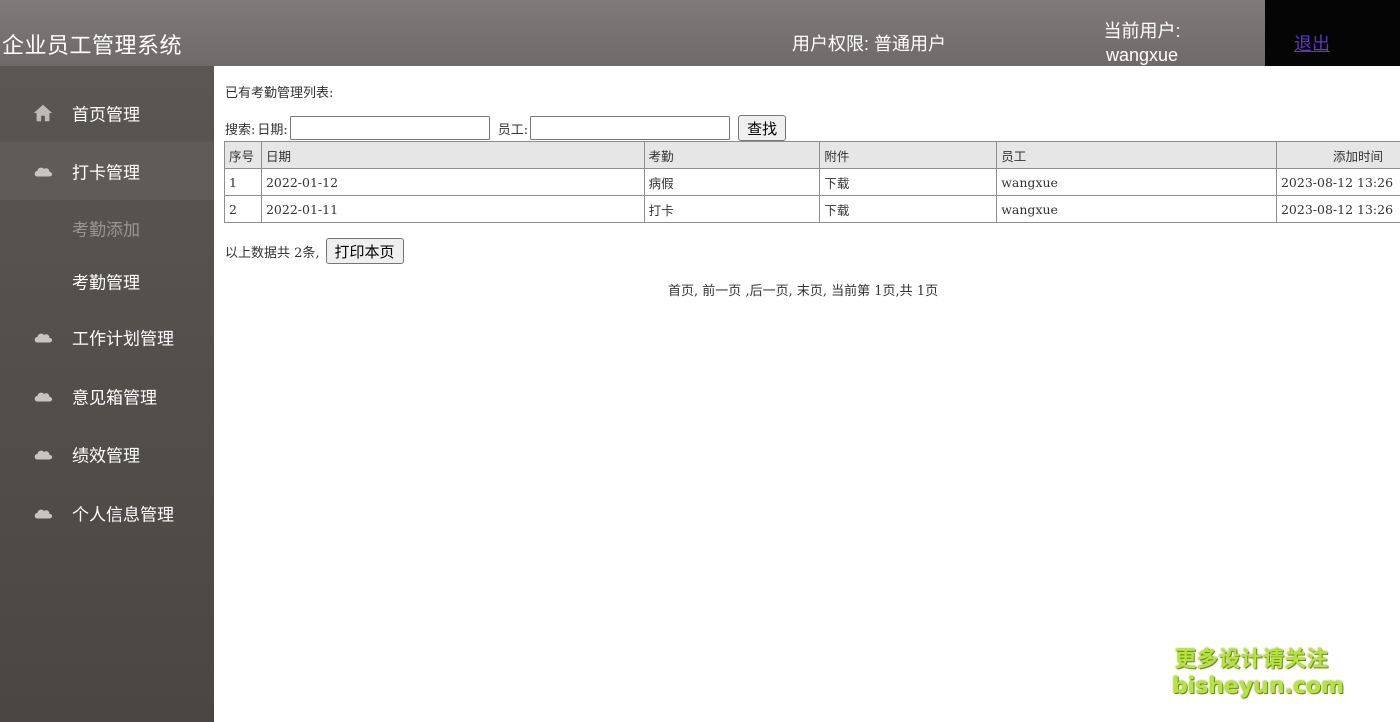 The image size is (1400, 722). I want to click on summary-row: 以上数据共 2条, 打印本页, so click(314, 251).